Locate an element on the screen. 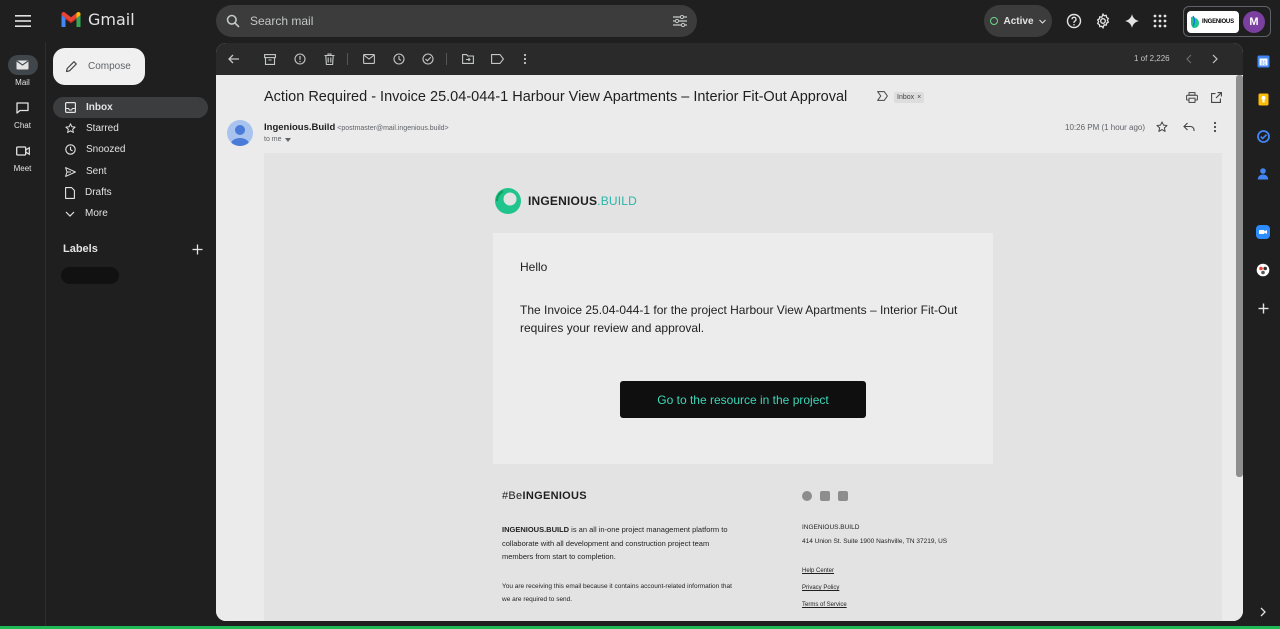 This screenshot has height=629, width=1280. search-options-icon is located at coordinates (680, 21).